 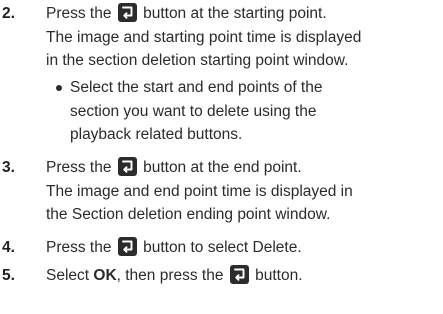 What do you see at coordinates (59, 88) in the screenshot?
I see `bullet-dot` at bounding box center [59, 88].